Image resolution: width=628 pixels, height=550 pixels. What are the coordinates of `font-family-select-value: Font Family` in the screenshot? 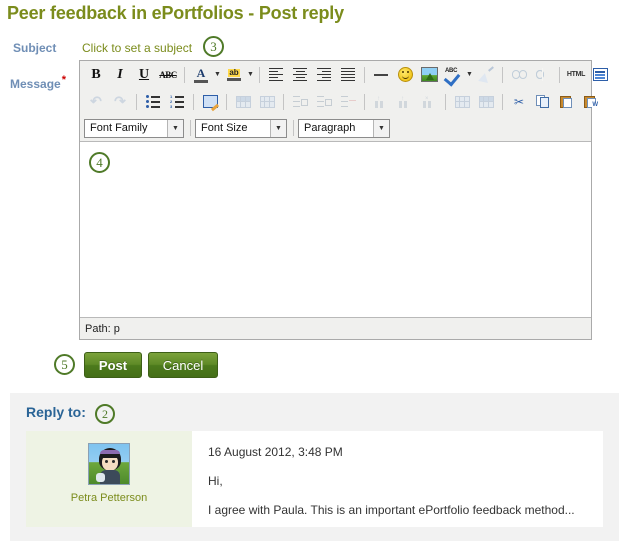 It's located at (119, 128).